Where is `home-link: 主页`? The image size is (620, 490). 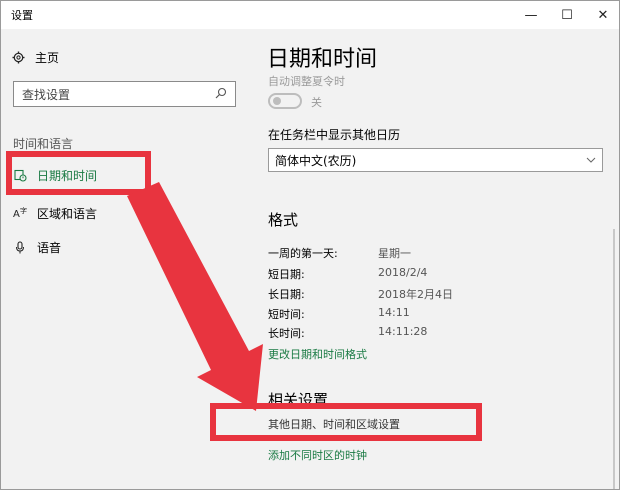 home-link: 主页 is located at coordinates (35, 57).